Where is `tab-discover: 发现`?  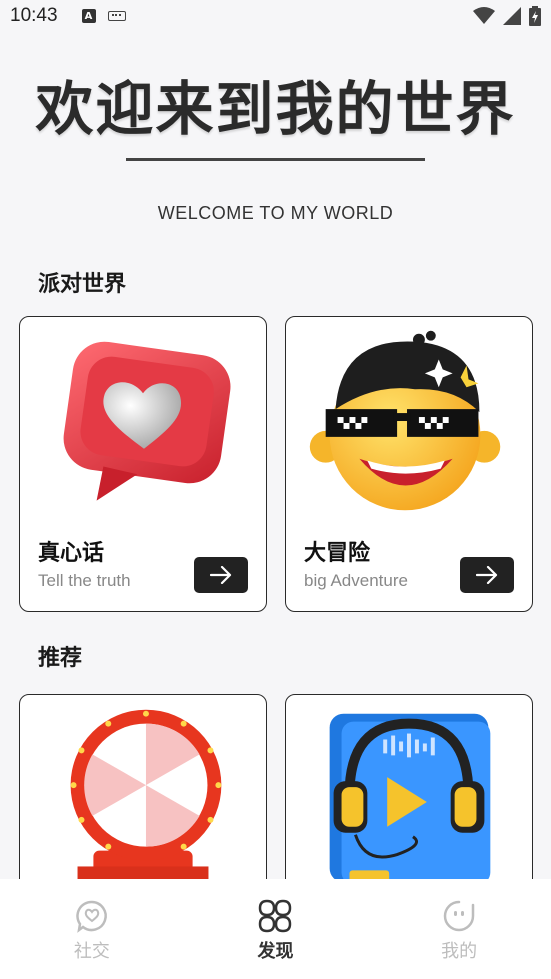 tab-discover: 发现 is located at coordinates (275, 921).